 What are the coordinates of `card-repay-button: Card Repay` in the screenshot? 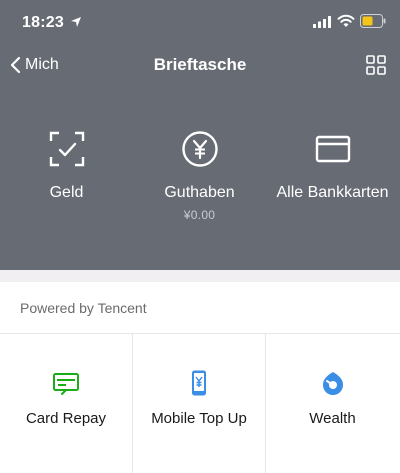 It's located at (66, 403).